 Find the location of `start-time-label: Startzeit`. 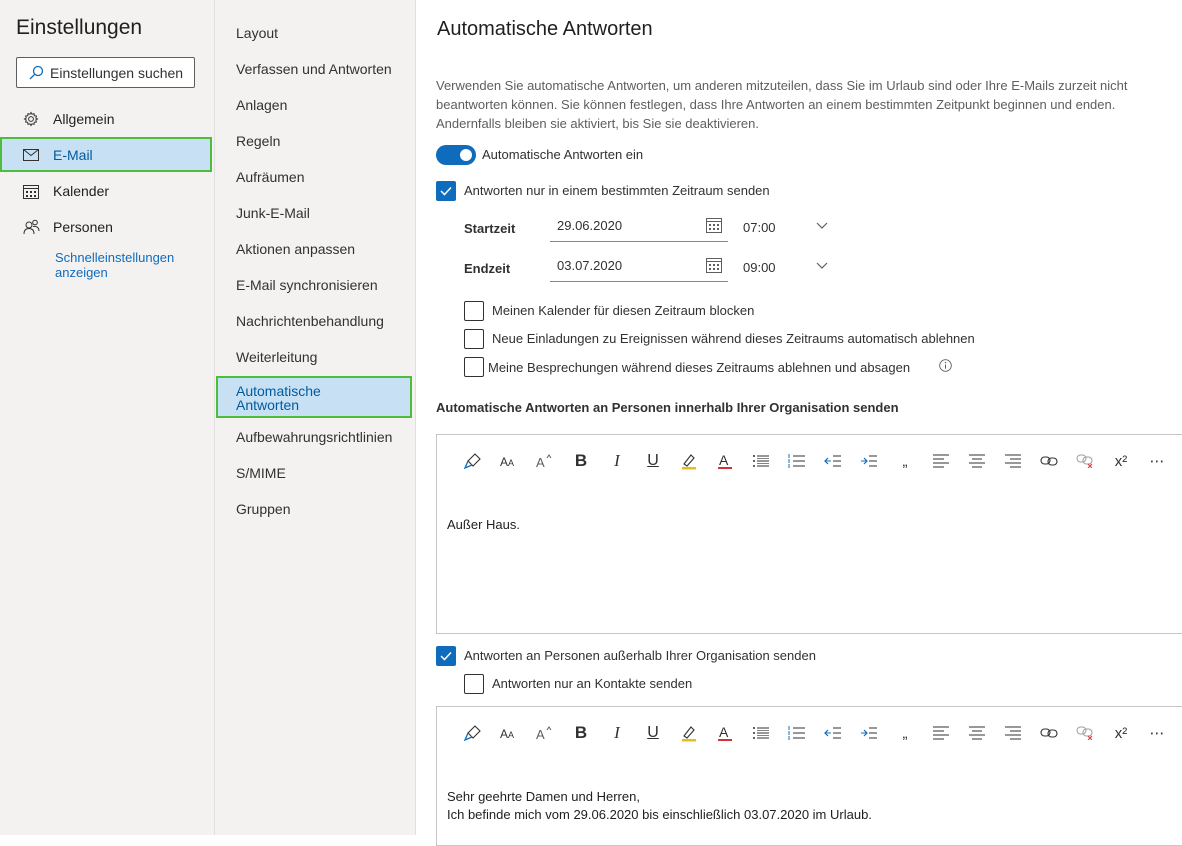

start-time-label: Startzeit is located at coordinates (490, 228).